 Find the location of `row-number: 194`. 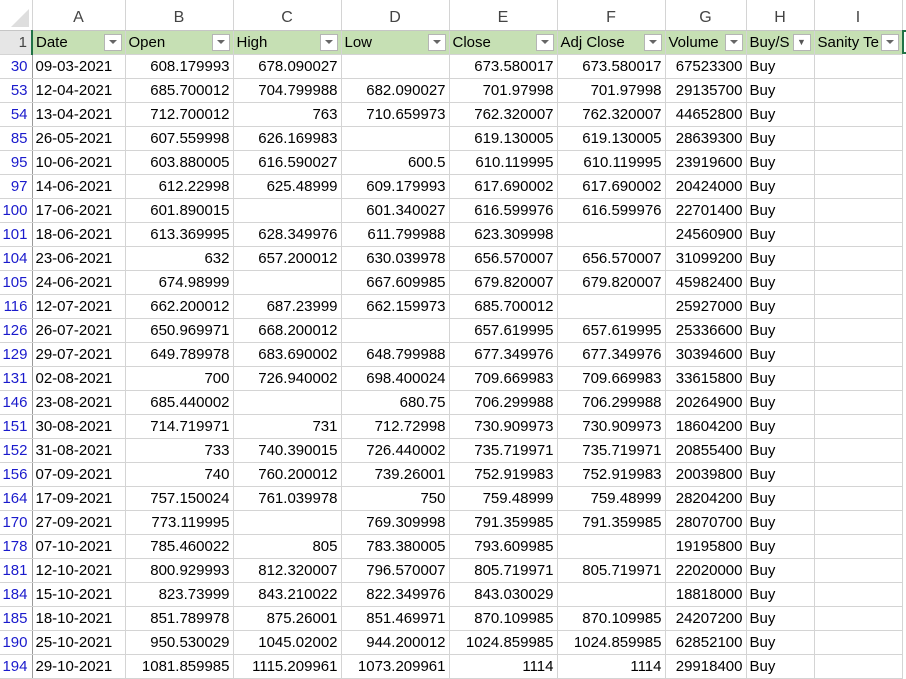

row-number: 194 is located at coordinates (16, 666).